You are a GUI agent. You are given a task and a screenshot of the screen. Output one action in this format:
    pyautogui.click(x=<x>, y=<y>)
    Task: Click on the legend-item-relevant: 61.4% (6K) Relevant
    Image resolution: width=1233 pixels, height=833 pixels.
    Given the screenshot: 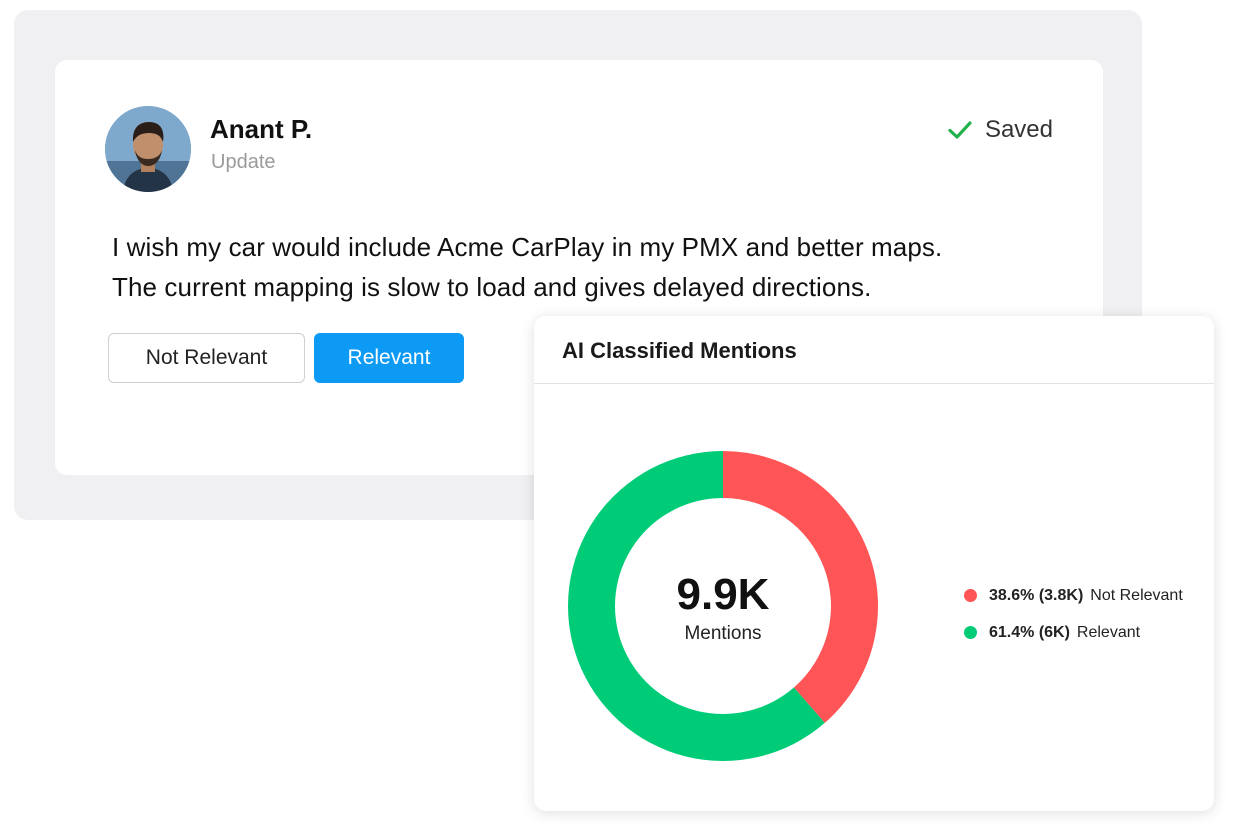 What is the action you would take?
    pyautogui.click(x=1073, y=632)
    